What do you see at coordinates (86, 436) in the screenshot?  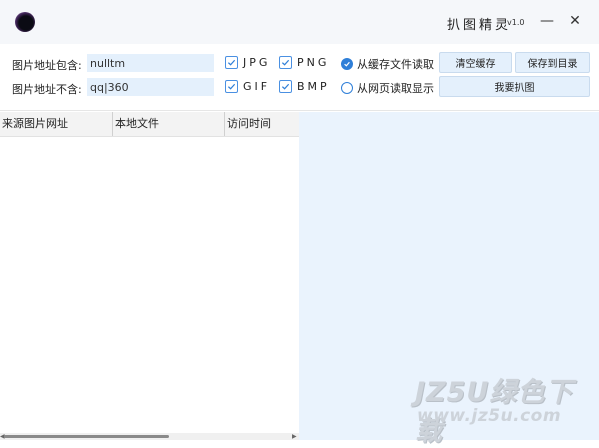 I see `scrollbar-thumb` at bounding box center [86, 436].